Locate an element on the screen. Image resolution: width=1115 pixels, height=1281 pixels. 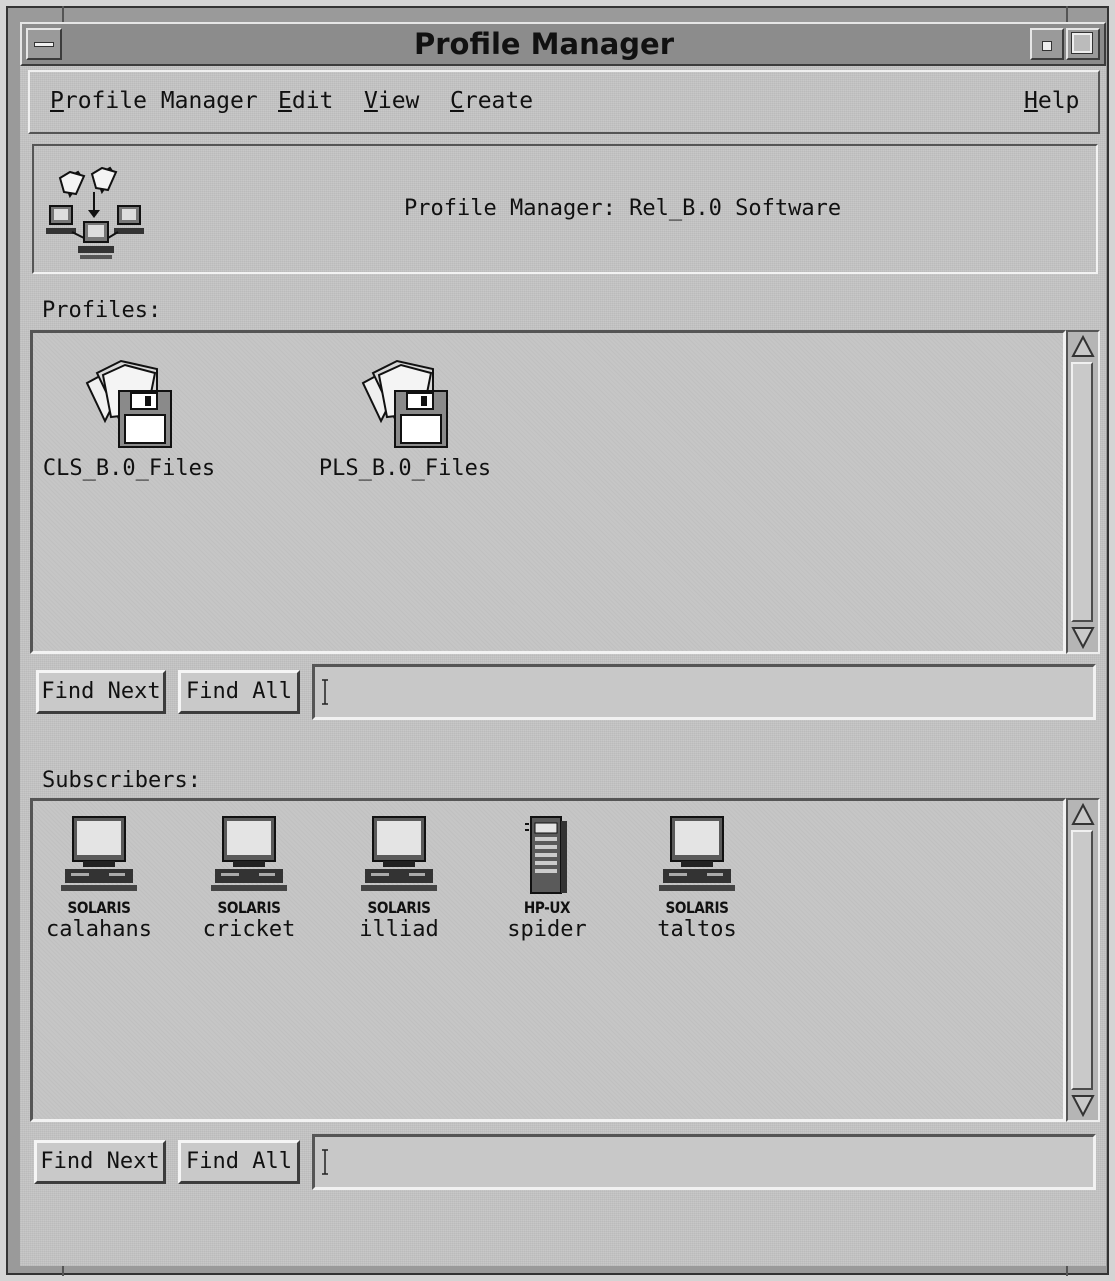
menu-bar: Profile Manager Edit View Create Help is located at coordinates (564, 102).